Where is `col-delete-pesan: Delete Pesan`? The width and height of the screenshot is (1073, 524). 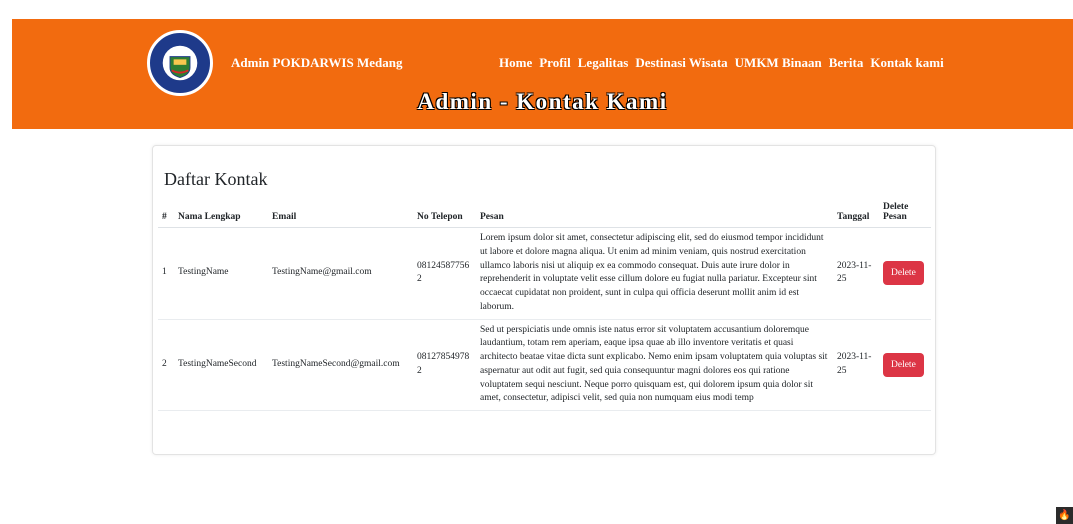 col-delete-pesan: Delete Pesan is located at coordinates (905, 213).